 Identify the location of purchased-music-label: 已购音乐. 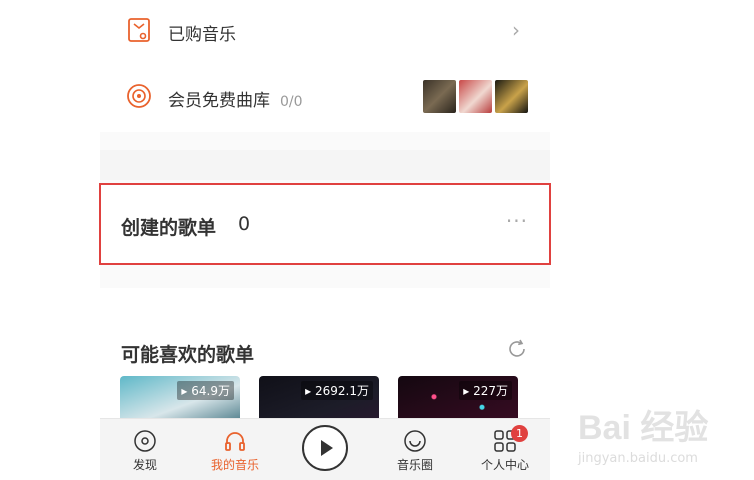
(202, 35).